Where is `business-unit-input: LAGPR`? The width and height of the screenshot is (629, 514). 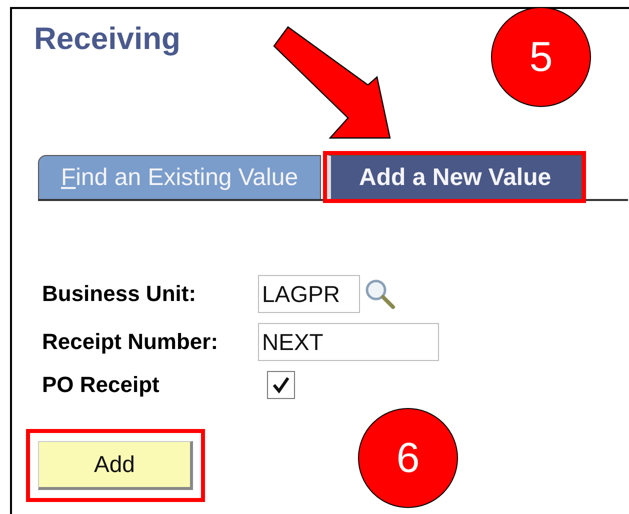
business-unit-input: LAGPR is located at coordinates (309, 294).